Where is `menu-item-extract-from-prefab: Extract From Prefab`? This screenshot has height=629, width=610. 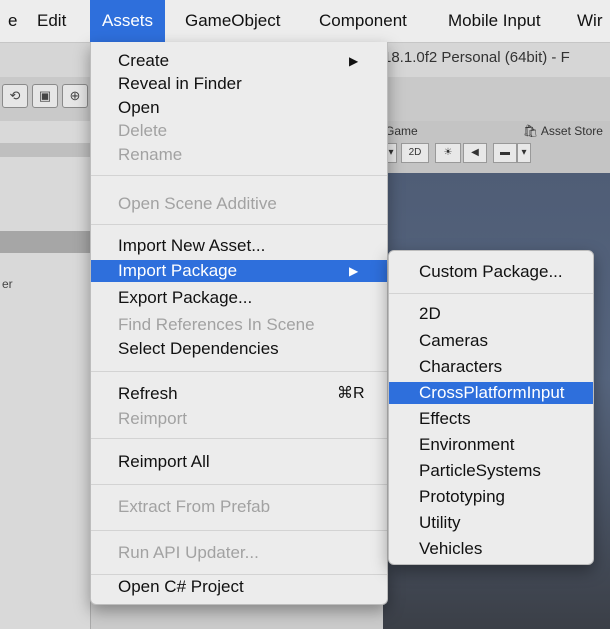 menu-item-extract-from-prefab: Extract From Prefab is located at coordinates (239, 507).